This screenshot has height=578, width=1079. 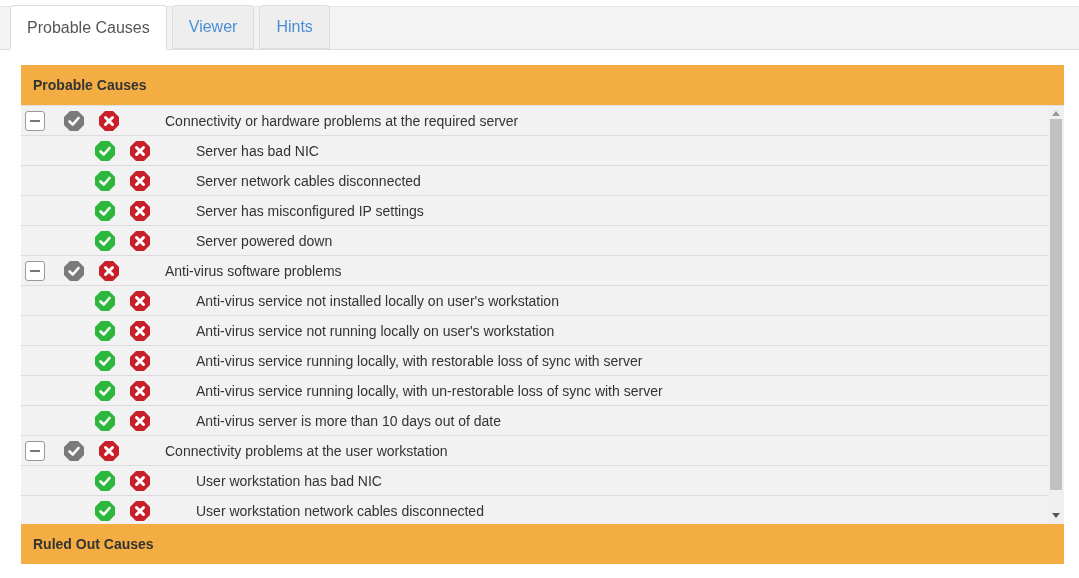 What do you see at coordinates (1056, 515) in the screenshot?
I see `scroll-down-icon` at bounding box center [1056, 515].